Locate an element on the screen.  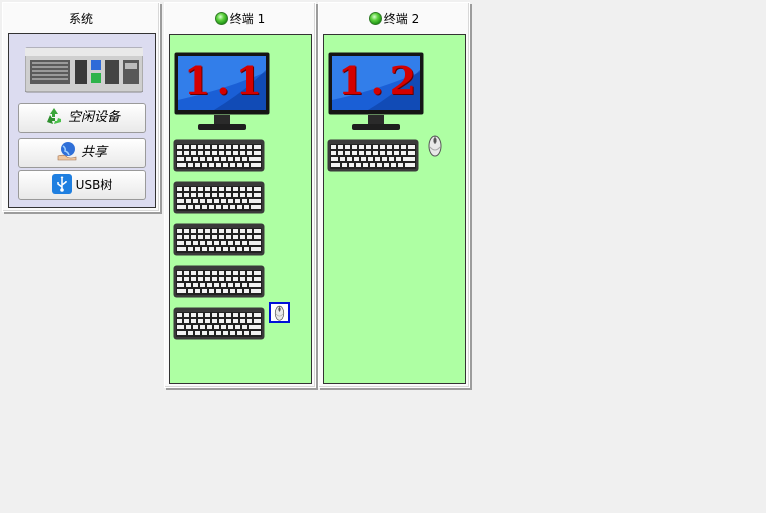
server-icon is located at coordinates (84, 70).